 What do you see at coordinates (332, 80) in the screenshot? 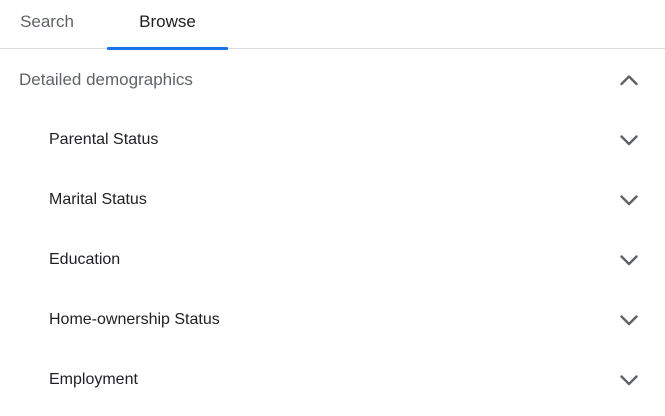
I see `detailed-demographics-header: Detailed demographics` at bounding box center [332, 80].